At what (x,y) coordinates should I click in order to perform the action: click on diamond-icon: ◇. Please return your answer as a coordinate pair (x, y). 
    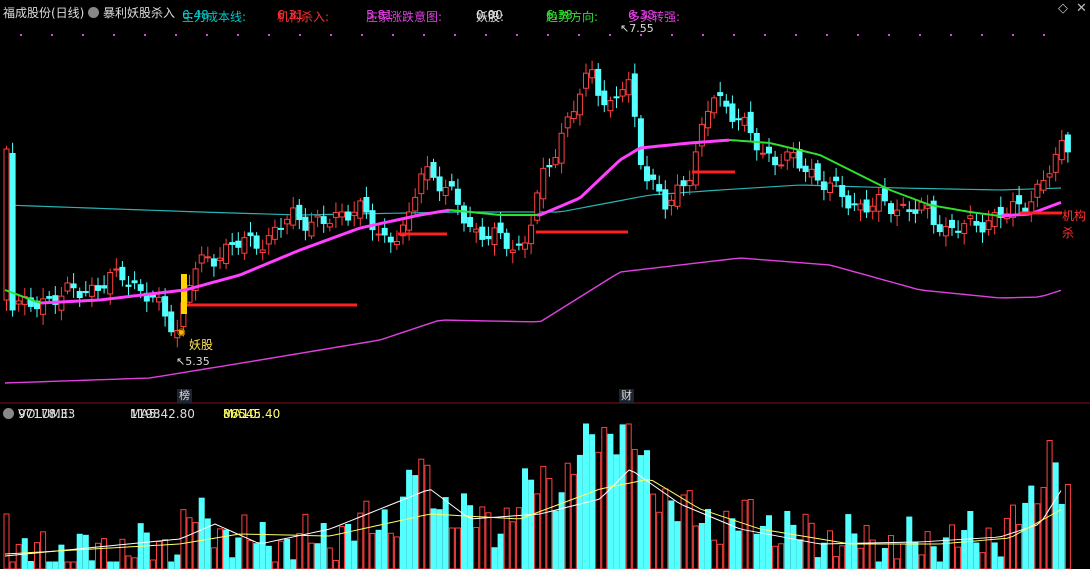
    Looking at the image, I should click on (1063, 8).